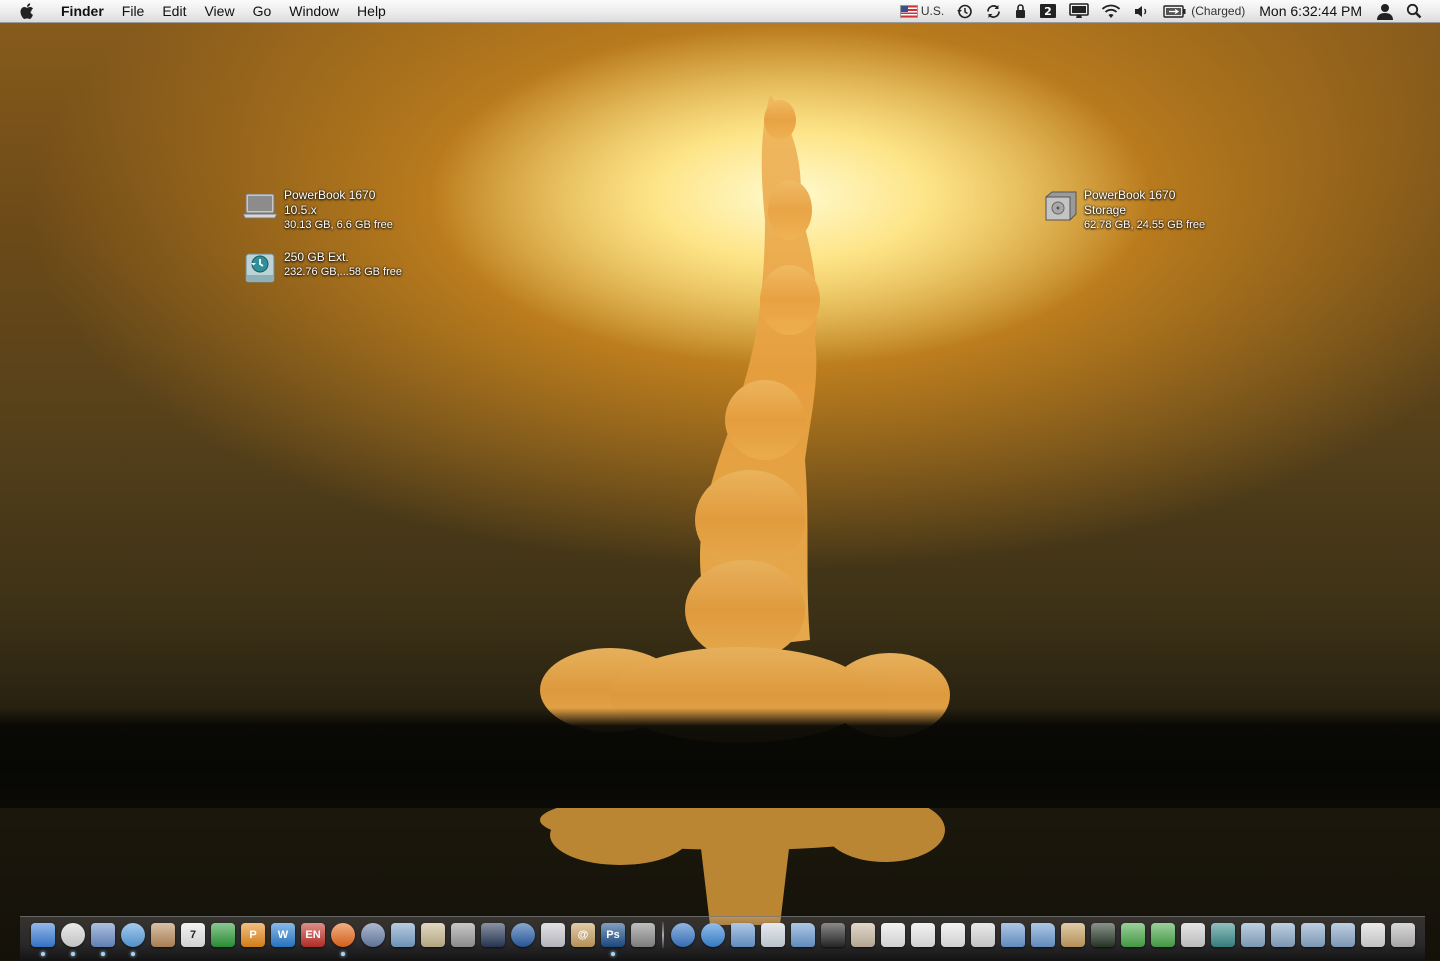  I want to click on menu-extras: U.S. 2 (Charged) Mon 6:32:44 PM, so click(1167, 11).